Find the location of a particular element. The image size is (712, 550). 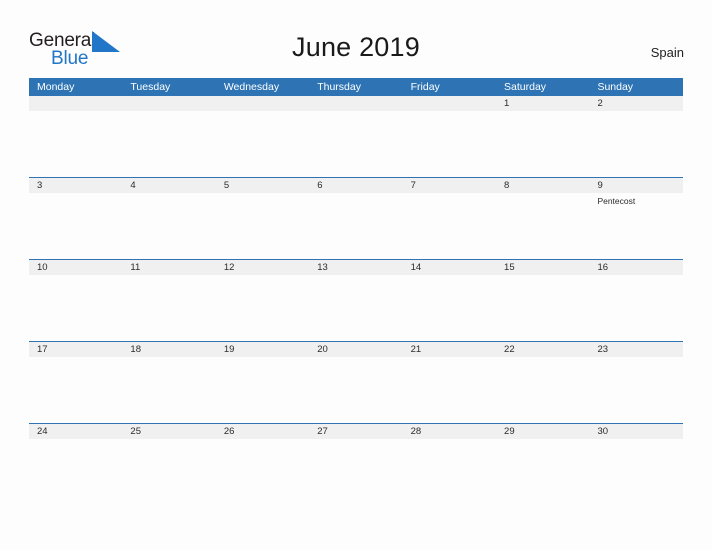

week-date-band: 3456789 is located at coordinates (356, 185).